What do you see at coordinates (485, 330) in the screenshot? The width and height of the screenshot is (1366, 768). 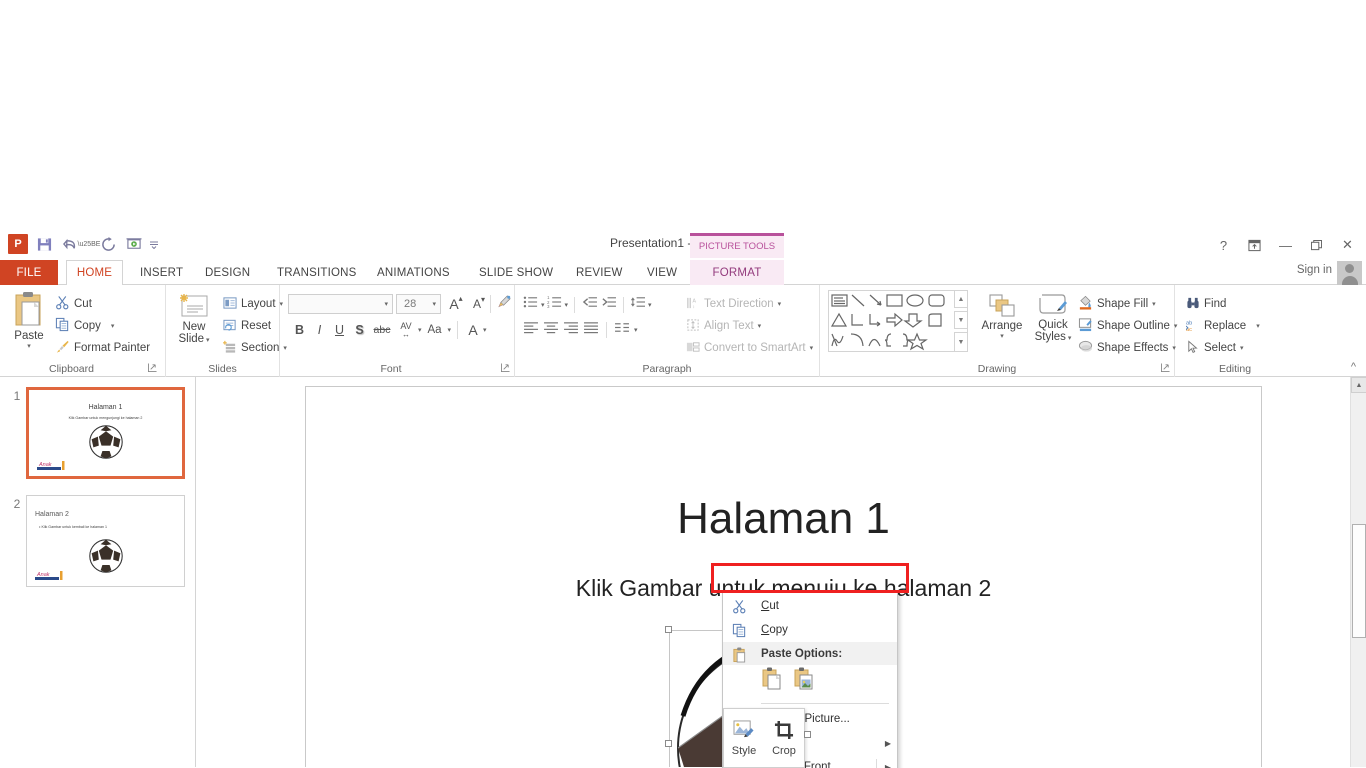 I see `font-color-dropdown-icon: ▾` at bounding box center [485, 330].